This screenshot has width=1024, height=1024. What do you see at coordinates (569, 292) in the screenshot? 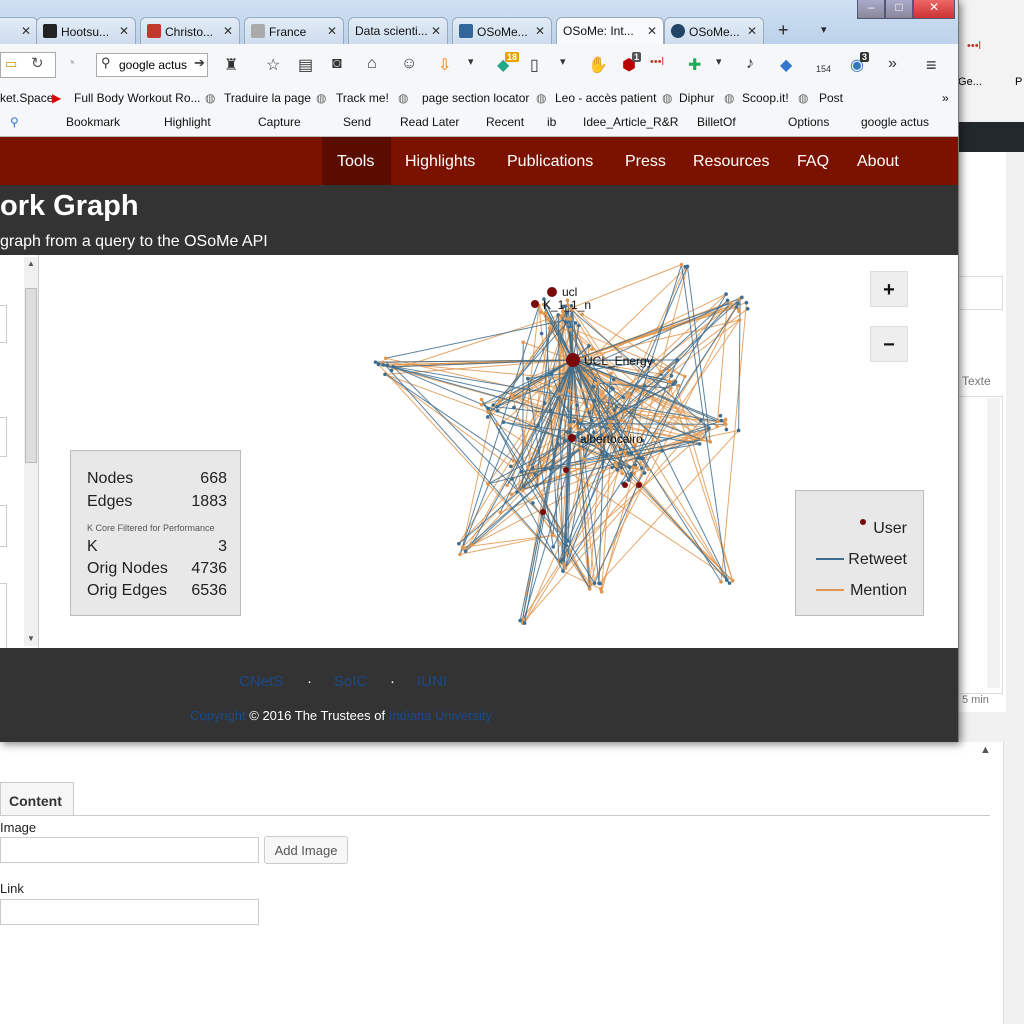
I see `node-label-ucl: ucl` at bounding box center [569, 292].